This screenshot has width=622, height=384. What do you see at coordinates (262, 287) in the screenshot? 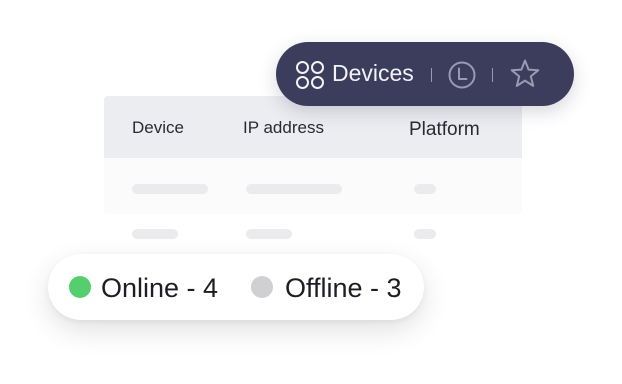
I see `offline-status-dot` at bounding box center [262, 287].